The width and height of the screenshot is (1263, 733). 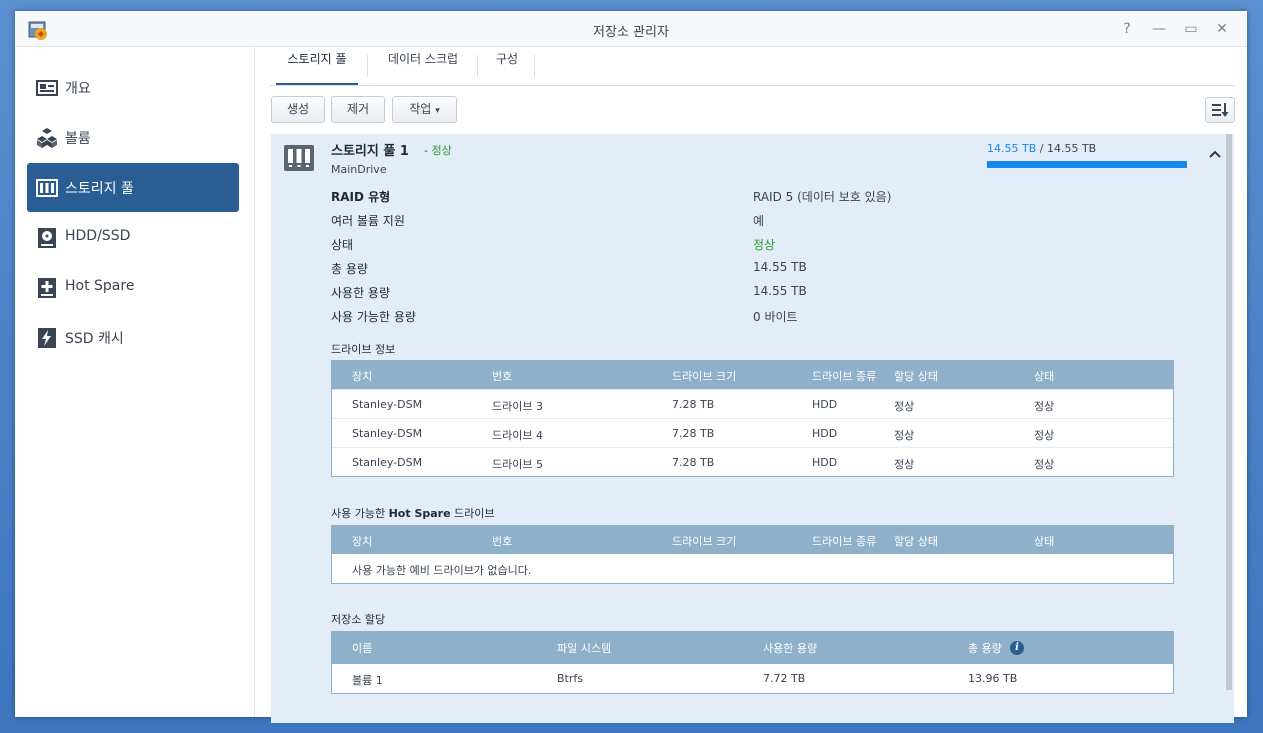 What do you see at coordinates (784, 678) in the screenshot?
I see `cell-used: 7.72 TB` at bounding box center [784, 678].